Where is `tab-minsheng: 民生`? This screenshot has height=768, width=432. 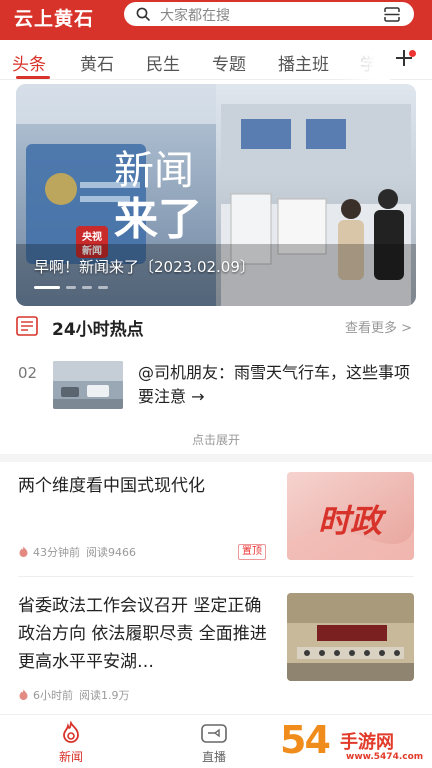
tab-minsheng: 民生 is located at coordinates (163, 62).